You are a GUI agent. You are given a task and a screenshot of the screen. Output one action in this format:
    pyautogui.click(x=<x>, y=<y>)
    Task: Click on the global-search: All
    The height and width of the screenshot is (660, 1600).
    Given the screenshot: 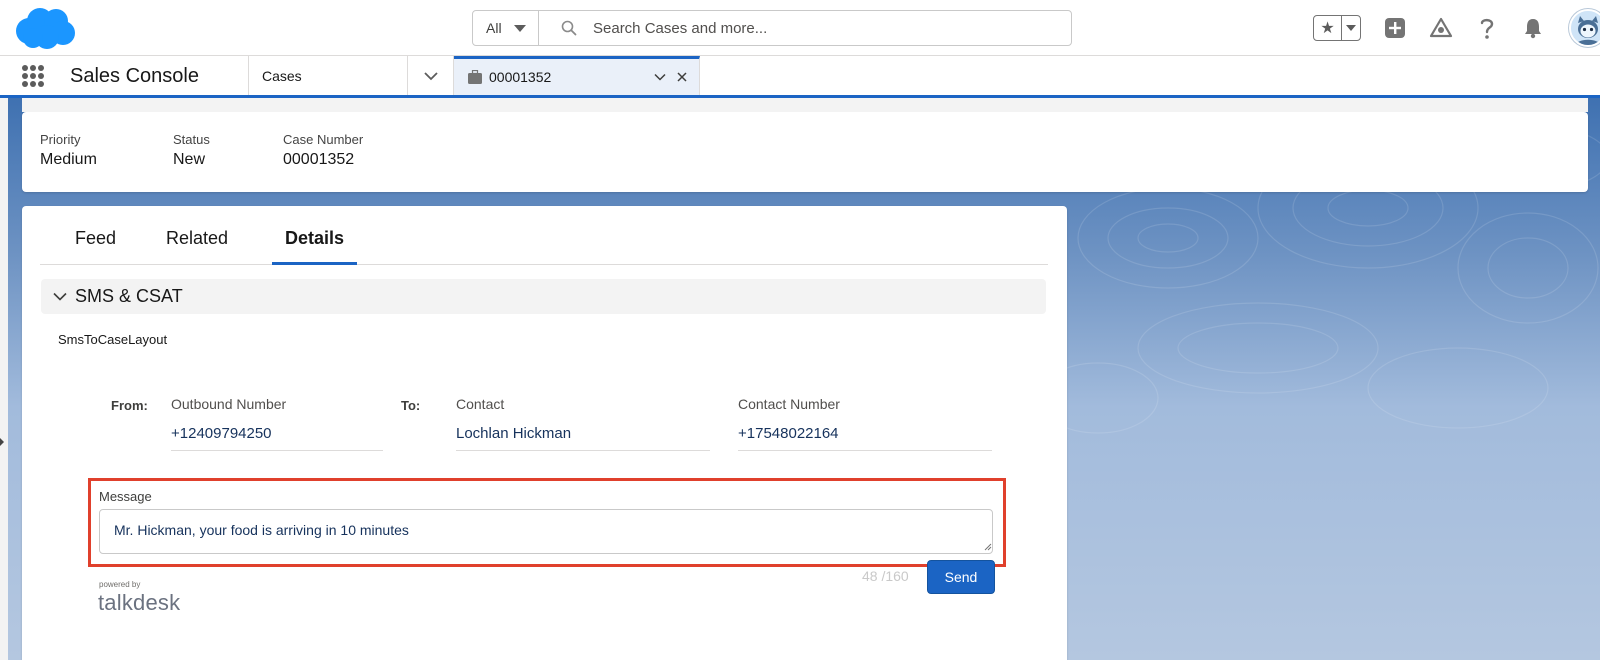 What is the action you would take?
    pyautogui.click(x=772, y=28)
    